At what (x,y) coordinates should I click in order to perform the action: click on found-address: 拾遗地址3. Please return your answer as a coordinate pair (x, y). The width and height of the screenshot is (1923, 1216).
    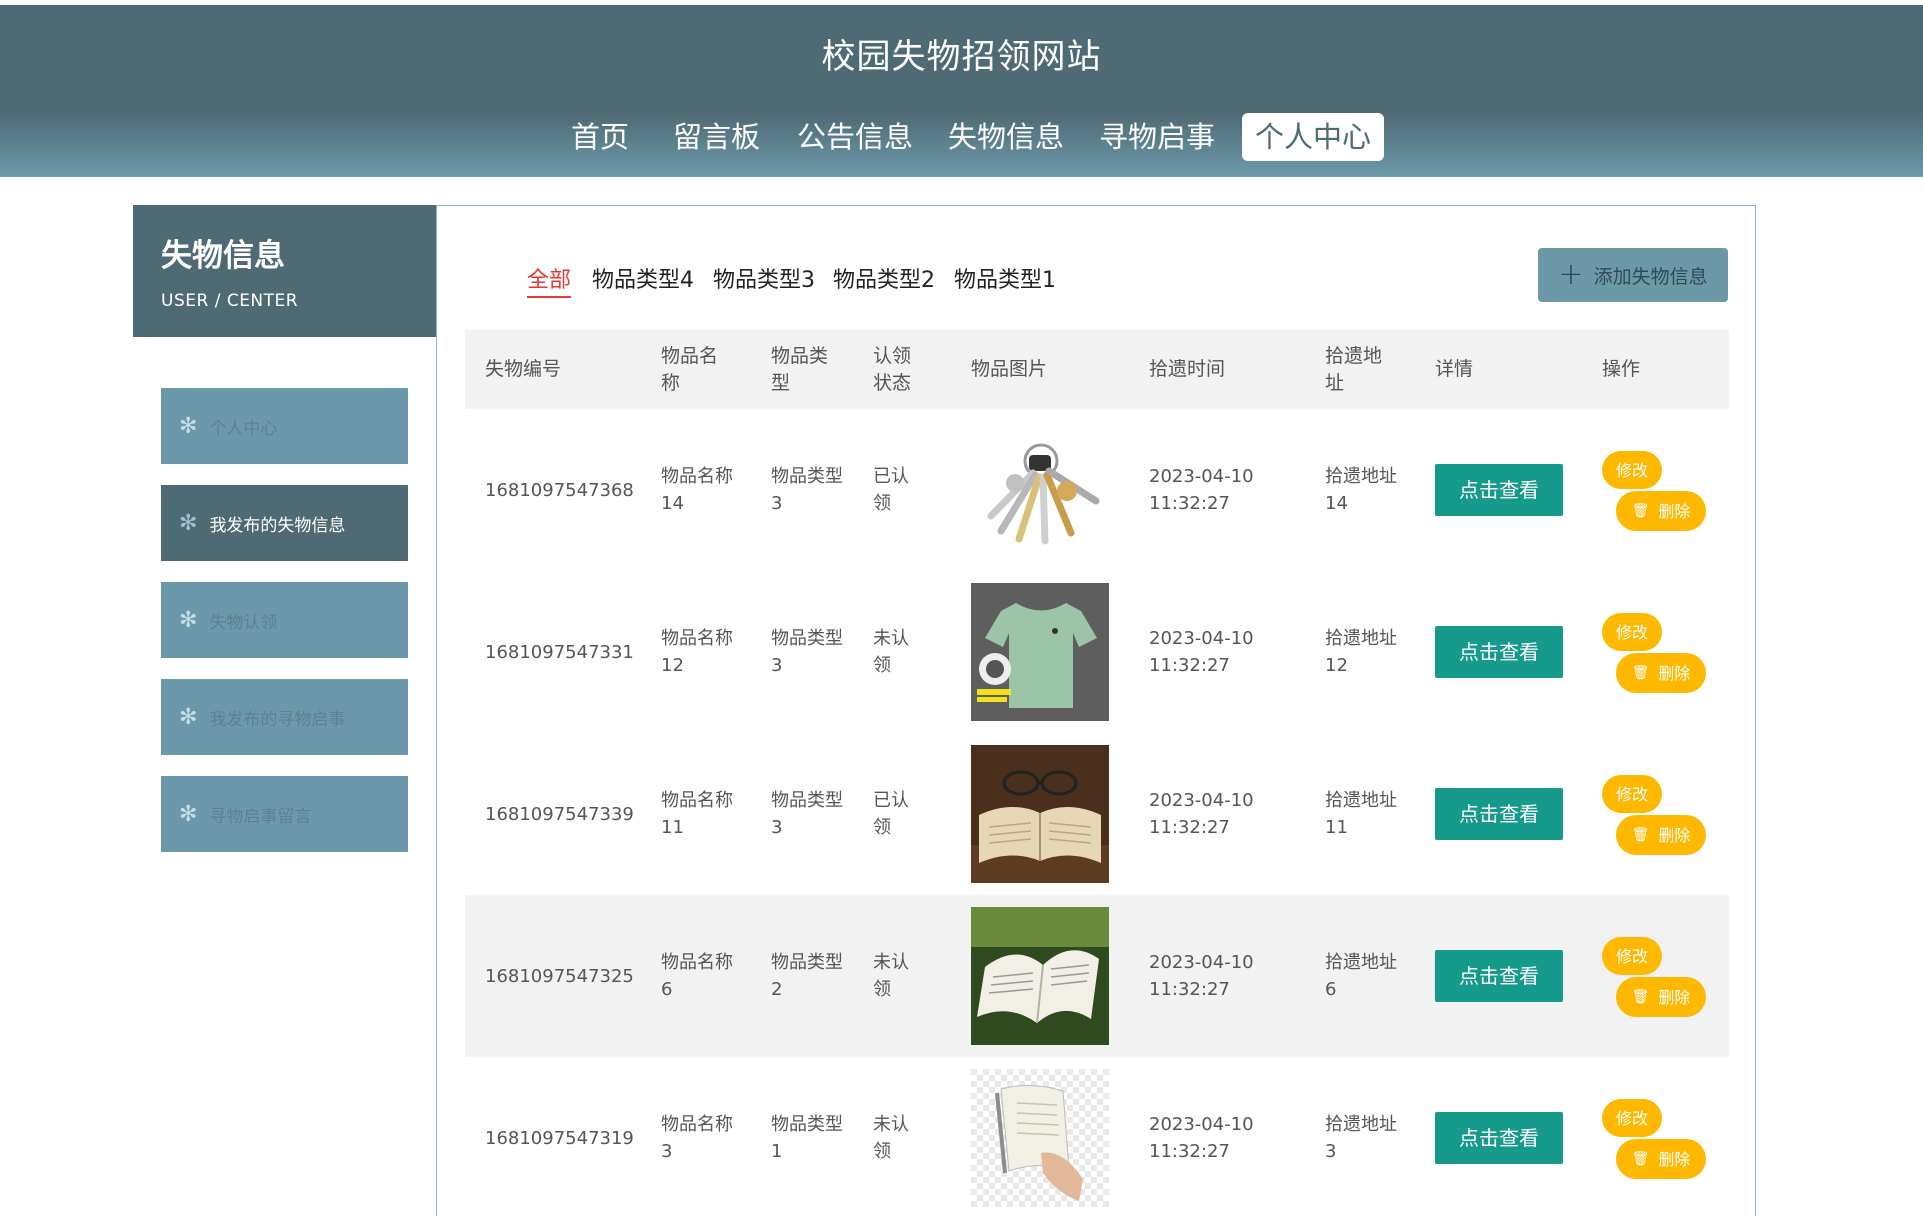
    Looking at the image, I should click on (1361, 1138).